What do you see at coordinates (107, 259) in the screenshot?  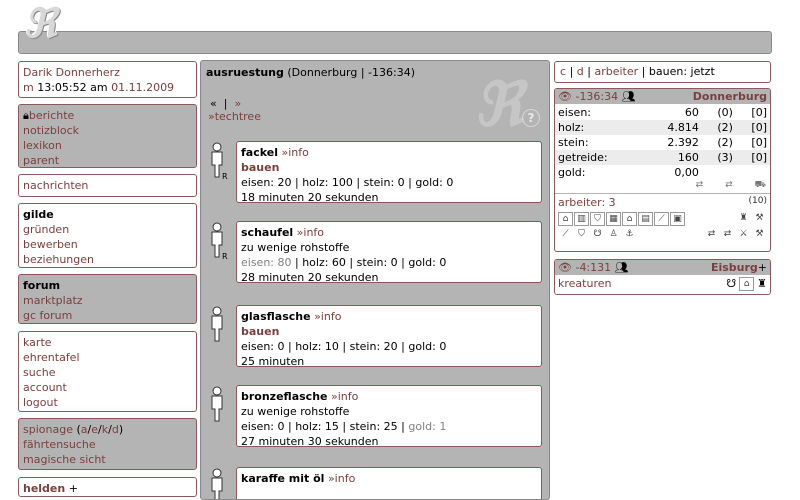 I see `nav-beziehungen: beziehungen` at bounding box center [107, 259].